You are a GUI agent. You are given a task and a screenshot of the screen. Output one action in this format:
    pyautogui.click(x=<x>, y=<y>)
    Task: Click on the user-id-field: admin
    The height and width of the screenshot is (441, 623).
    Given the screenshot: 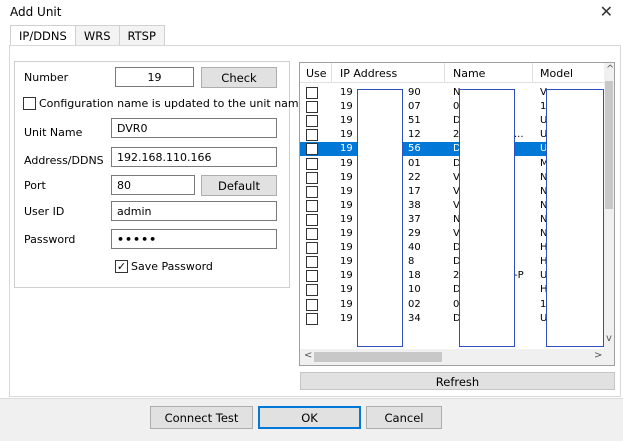 What is the action you would take?
    pyautogui.click(x=194, y=211)
    